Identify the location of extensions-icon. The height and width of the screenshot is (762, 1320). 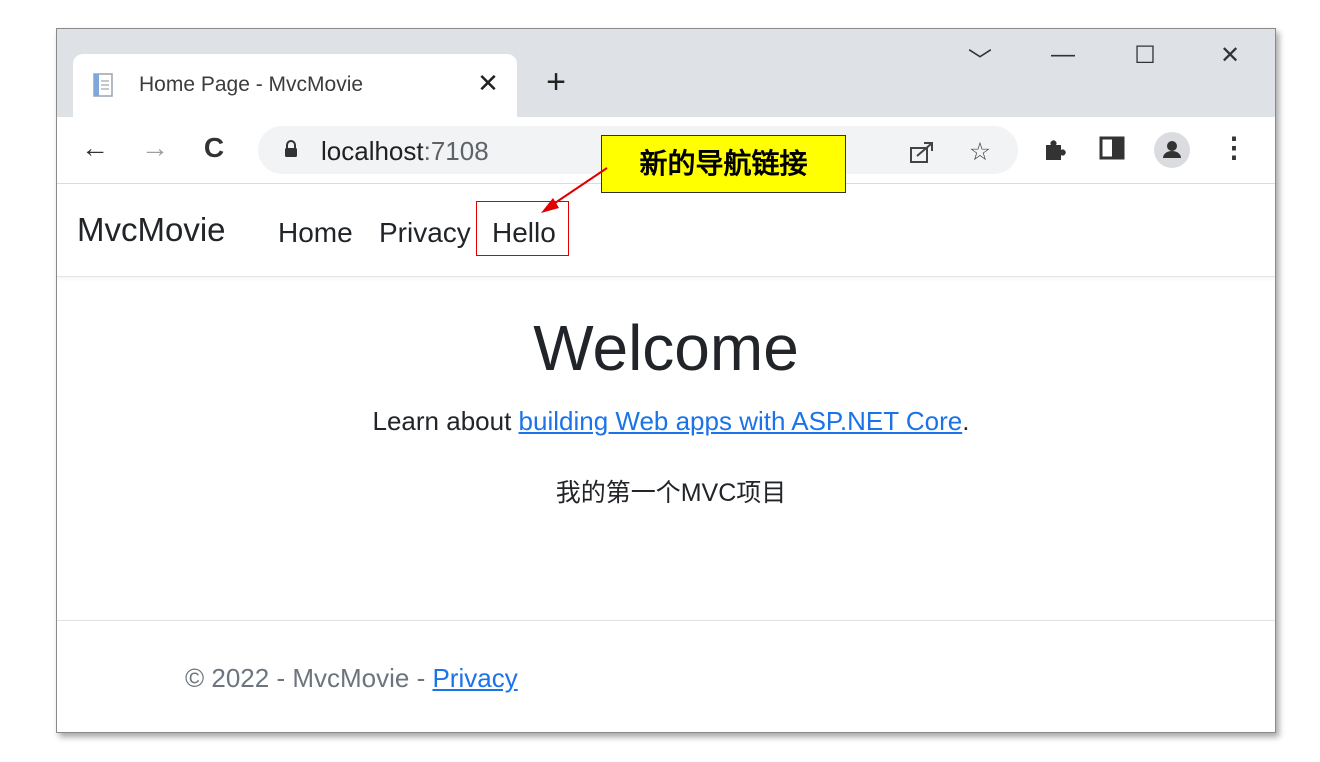
(1055, 148).